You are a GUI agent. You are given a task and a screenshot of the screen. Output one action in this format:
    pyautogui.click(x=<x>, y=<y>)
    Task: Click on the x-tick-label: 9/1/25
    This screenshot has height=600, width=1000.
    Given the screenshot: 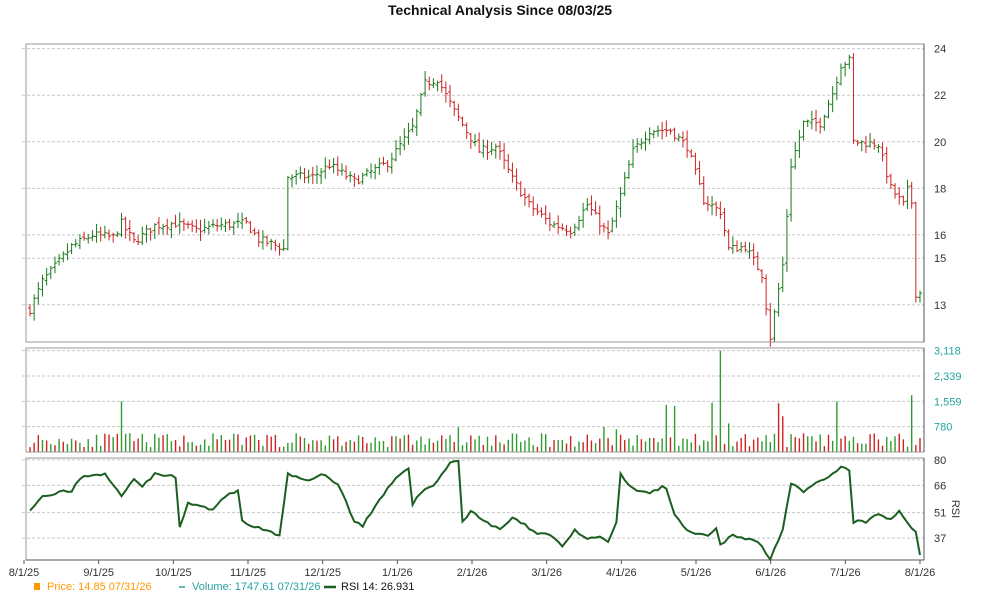 What is the action you would take?
    pyautogui.click(x=98, y=573)
    